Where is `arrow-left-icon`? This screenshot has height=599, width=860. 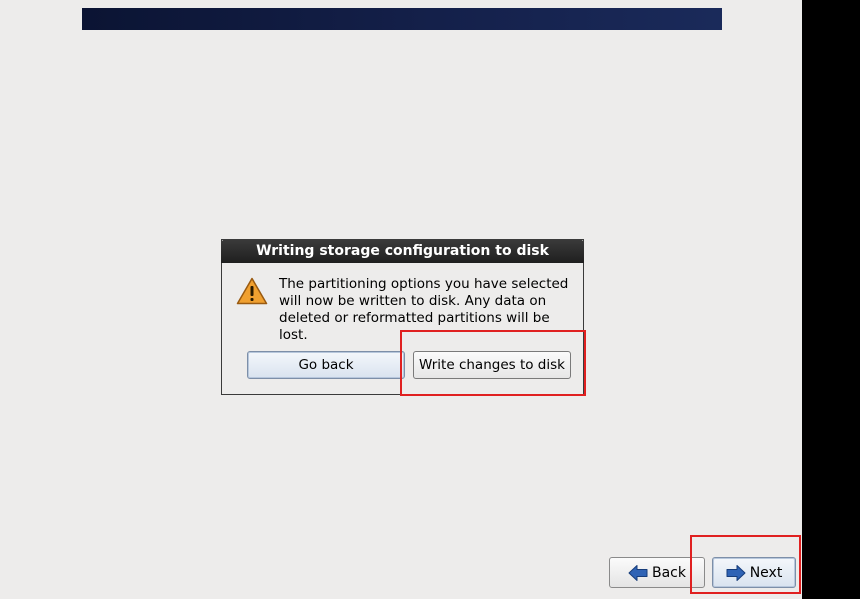
arrow-left-icon is located at coordinates (638, 573).